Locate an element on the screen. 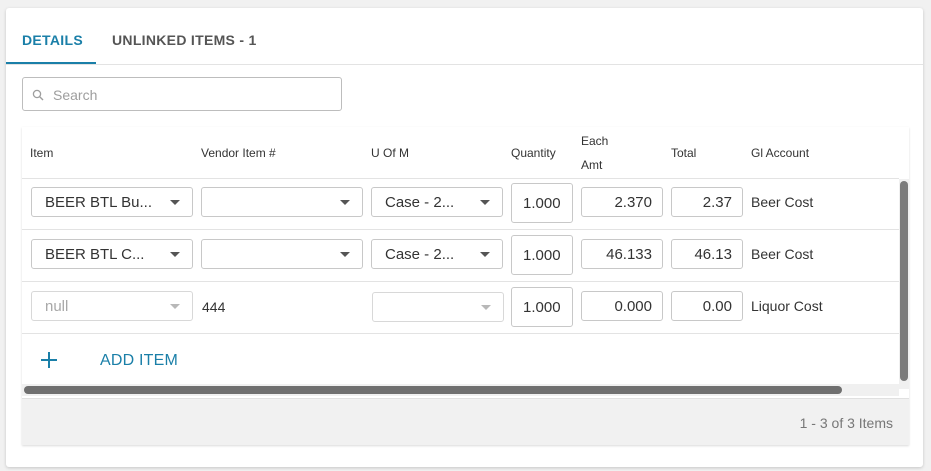  active-tab-indicator is located at coordinates (51, 63).